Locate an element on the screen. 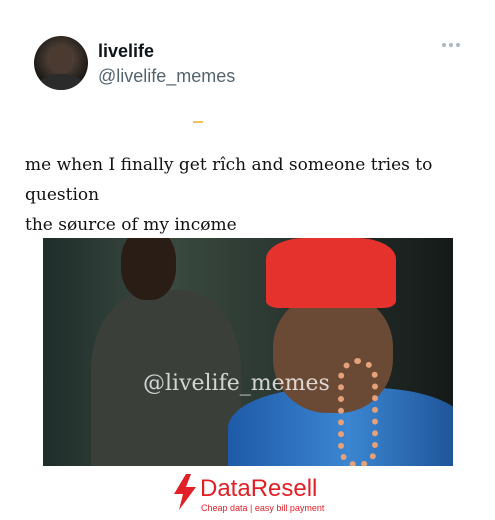 The image size is (495, 520). post-header: livelife @livelife_memes is located at coordinates (254, 66).